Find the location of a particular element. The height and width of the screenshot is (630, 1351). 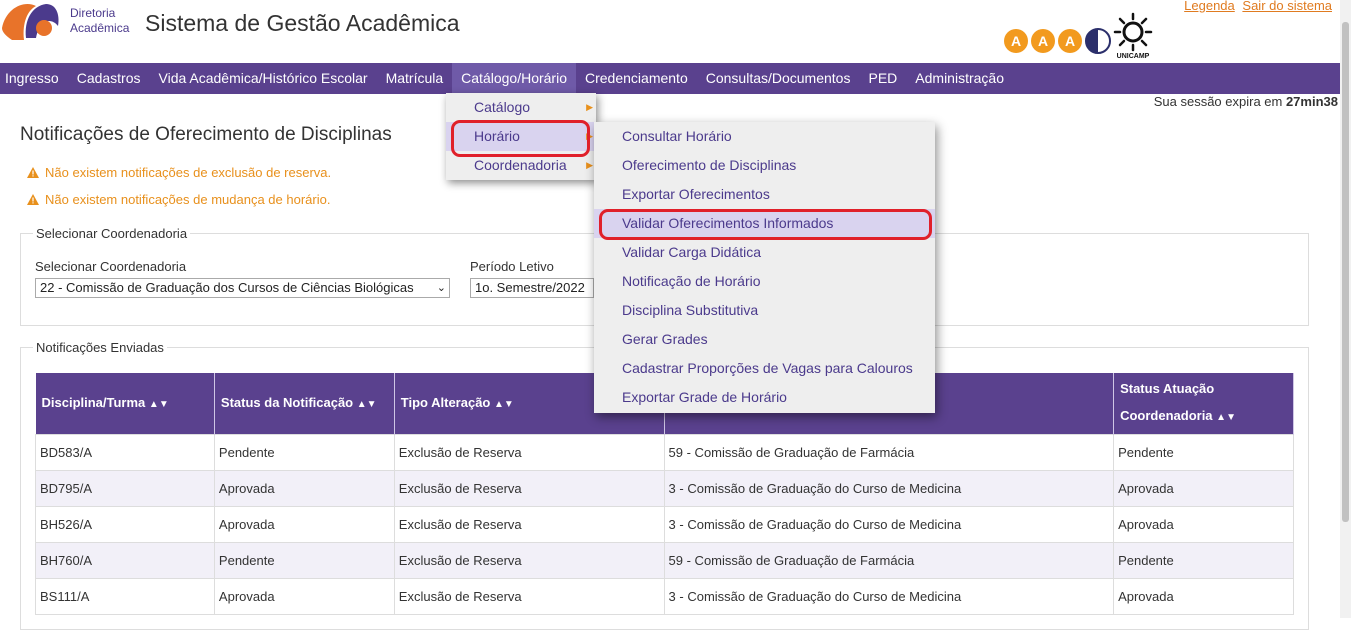

nav-ingresso: Ingresso is located at coordinates (34, 78).